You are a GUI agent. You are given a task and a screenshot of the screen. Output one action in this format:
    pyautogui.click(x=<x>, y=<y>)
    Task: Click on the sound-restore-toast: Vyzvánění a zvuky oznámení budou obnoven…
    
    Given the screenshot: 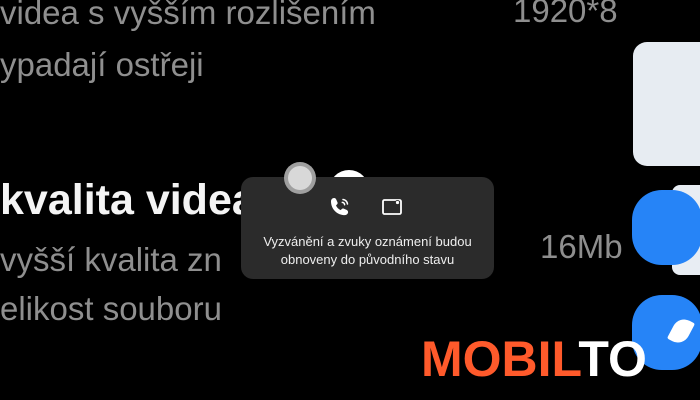 What is the action you would take?
    pyautogui.click(x=367, y=228)
    